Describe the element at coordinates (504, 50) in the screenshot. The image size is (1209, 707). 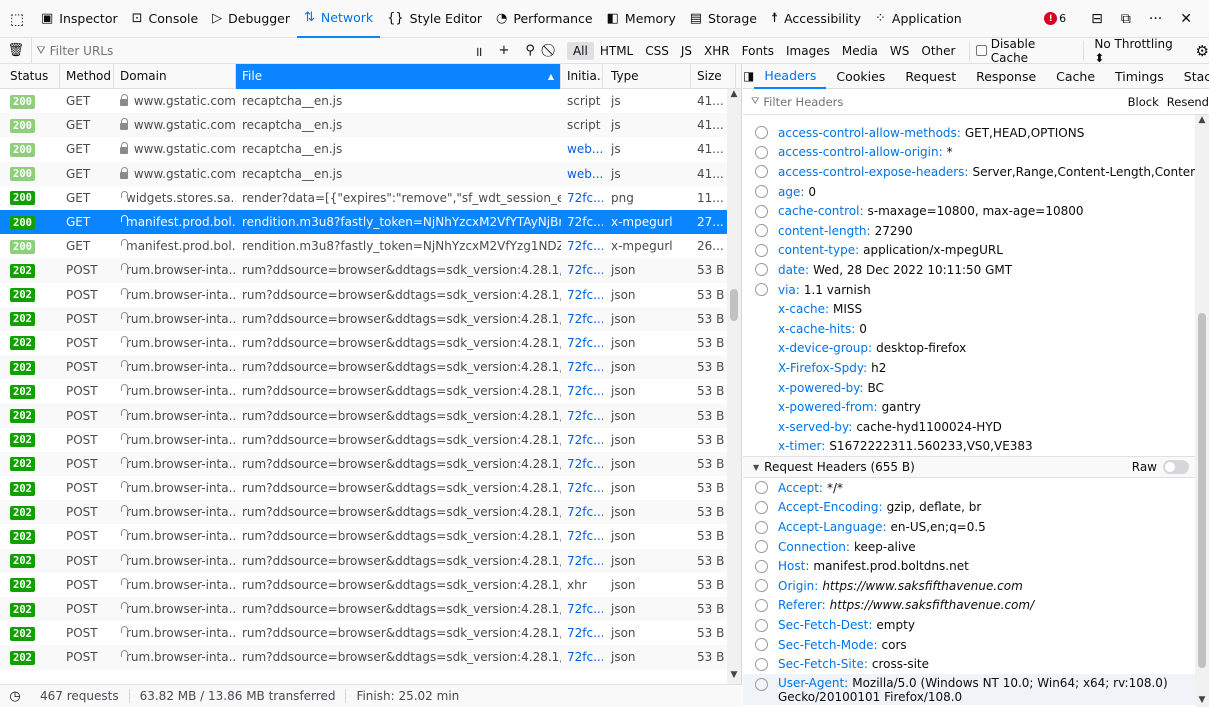
I see `add-request-icon: +` at that location.